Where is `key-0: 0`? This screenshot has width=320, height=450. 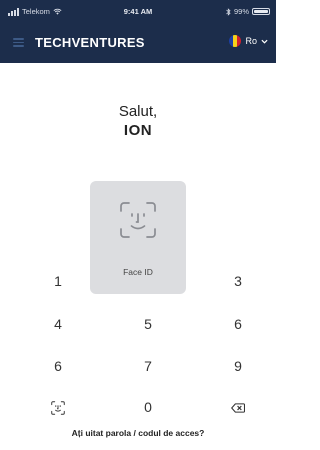
key-0: 0 is located at coordinates (148, 407).